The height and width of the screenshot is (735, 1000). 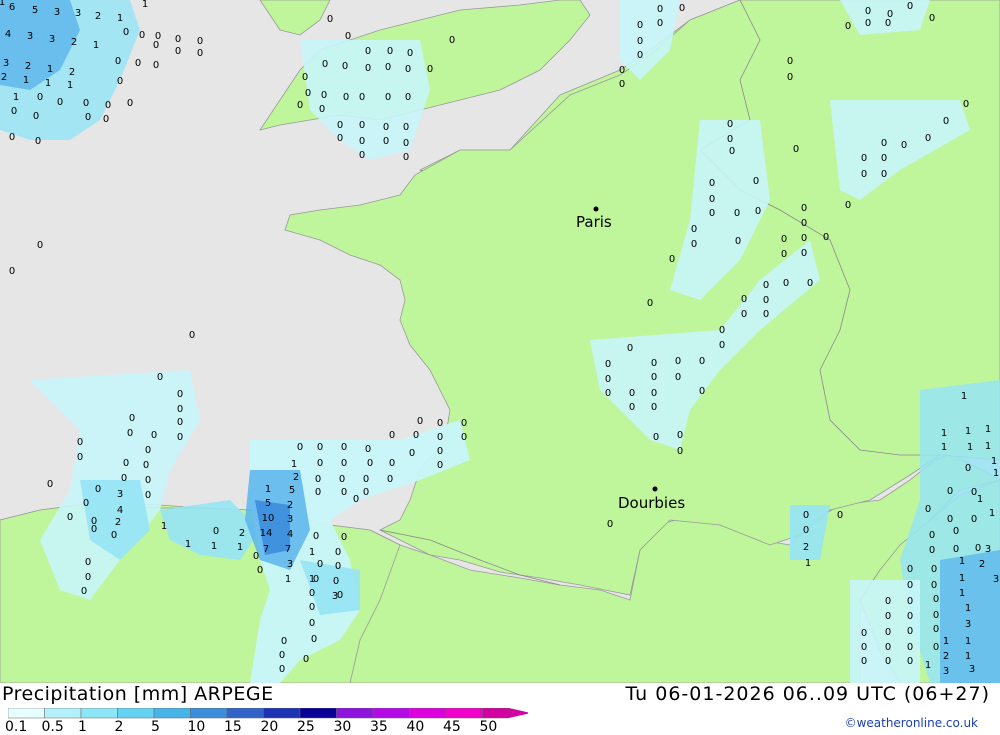 I want to click on credit-link: ©weatheronline.co.uk, so click(x=911, y=723).